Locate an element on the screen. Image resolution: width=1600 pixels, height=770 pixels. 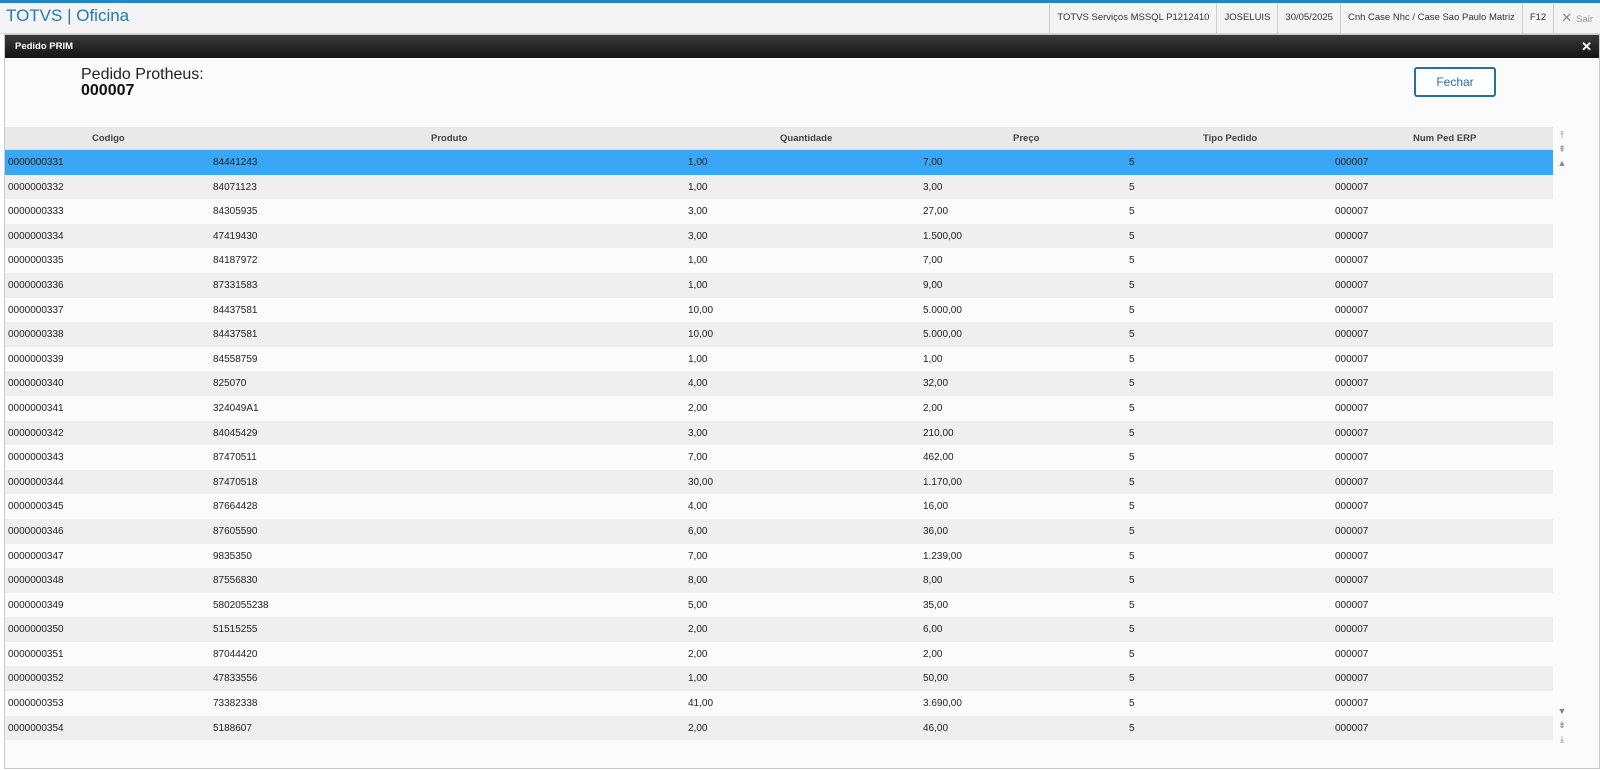
close-button: Fechar is located at coordinates (1455, 82).